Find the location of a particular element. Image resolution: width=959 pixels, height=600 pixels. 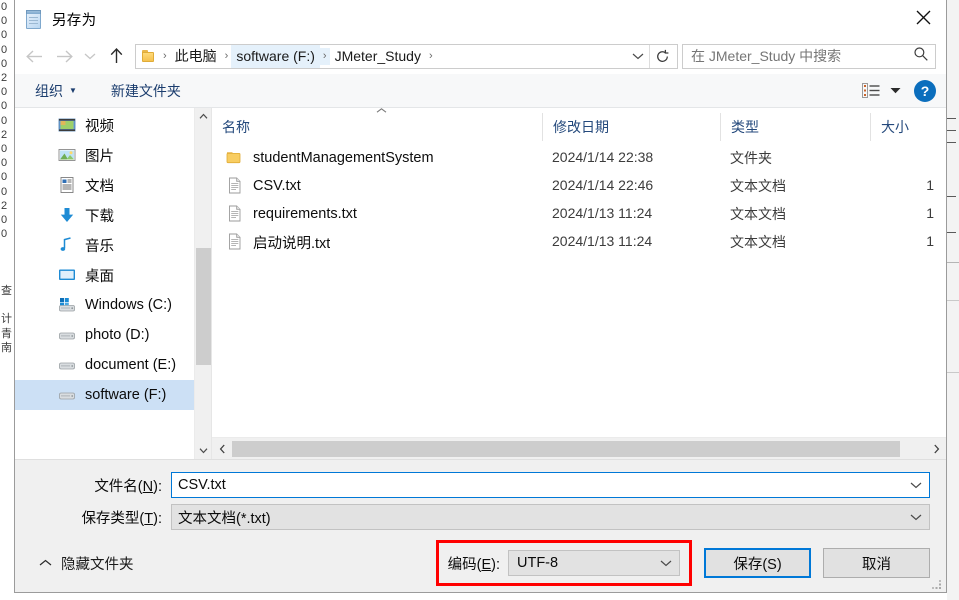

column-headers: 名称 修改日期 类型 大小 is located at coordinates (579, 127).